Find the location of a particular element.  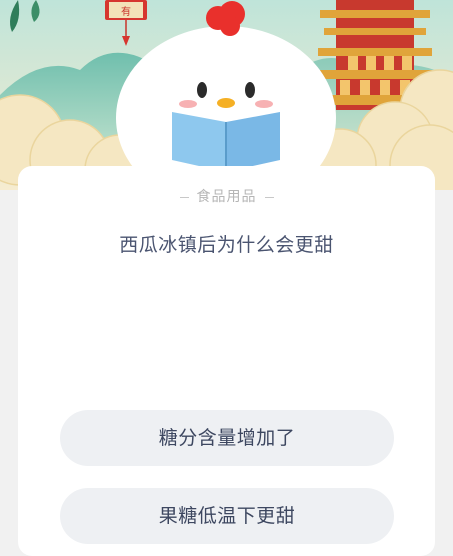

question-category: 食品用品 is located at coordinates (226, 196).